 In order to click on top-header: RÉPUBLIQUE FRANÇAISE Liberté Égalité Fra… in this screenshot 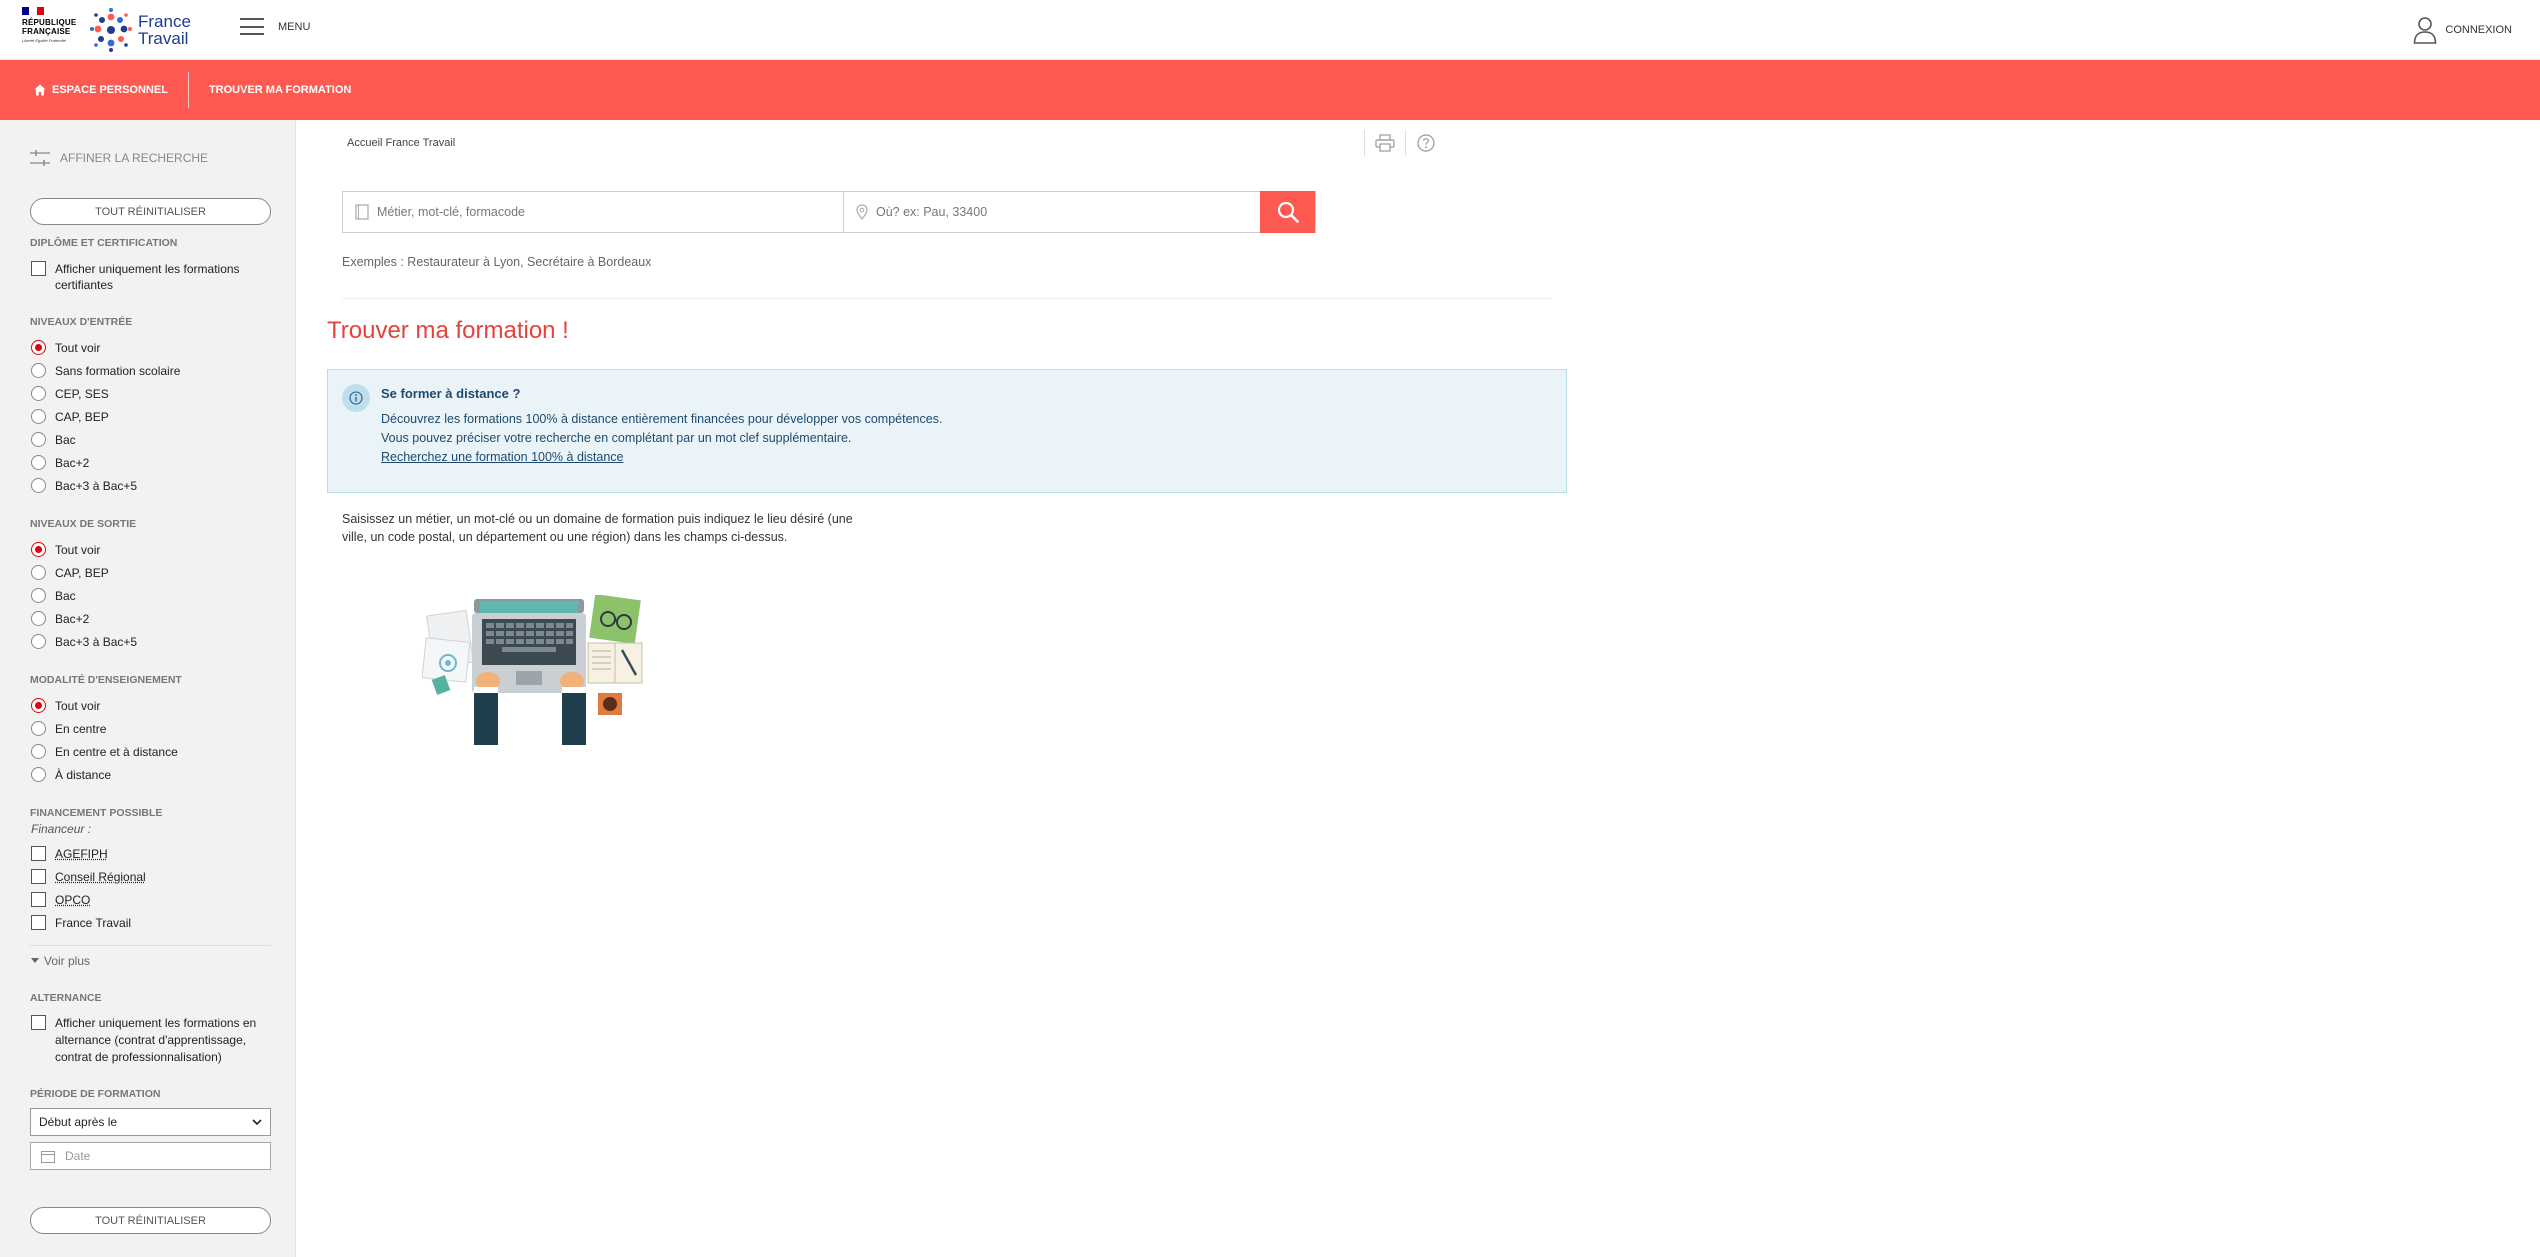, I will do `click(1270, 30)`.